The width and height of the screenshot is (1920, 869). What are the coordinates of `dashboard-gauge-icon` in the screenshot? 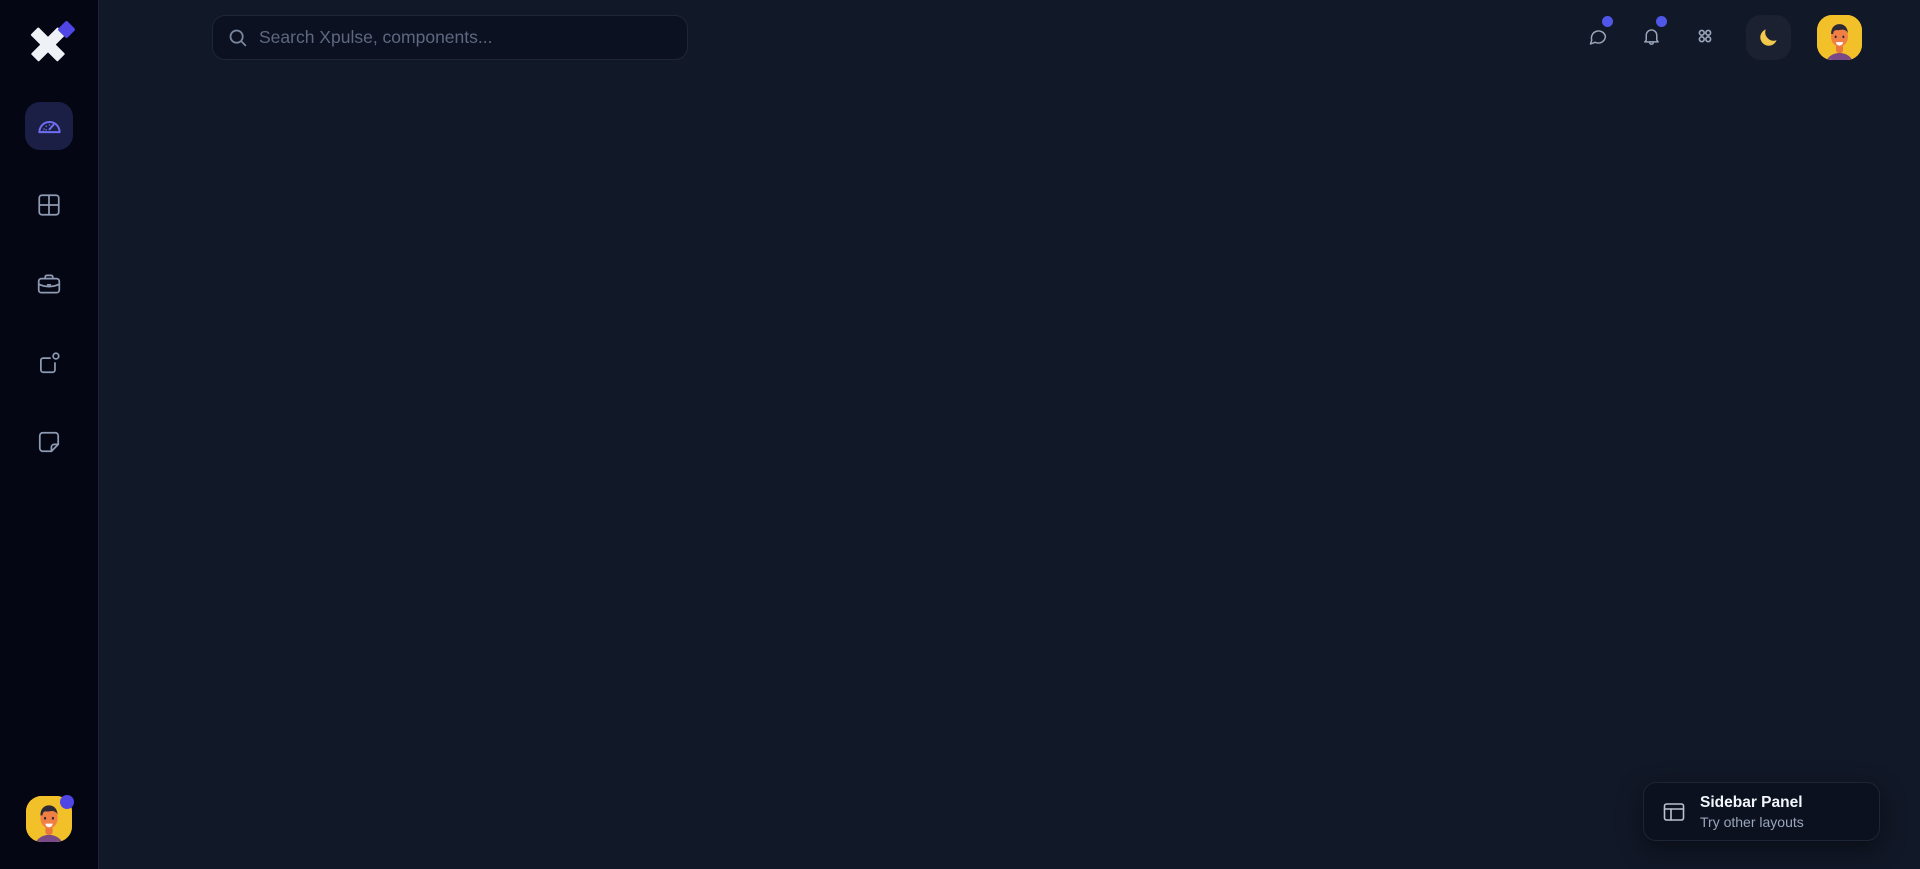 It's located at (49, 126).